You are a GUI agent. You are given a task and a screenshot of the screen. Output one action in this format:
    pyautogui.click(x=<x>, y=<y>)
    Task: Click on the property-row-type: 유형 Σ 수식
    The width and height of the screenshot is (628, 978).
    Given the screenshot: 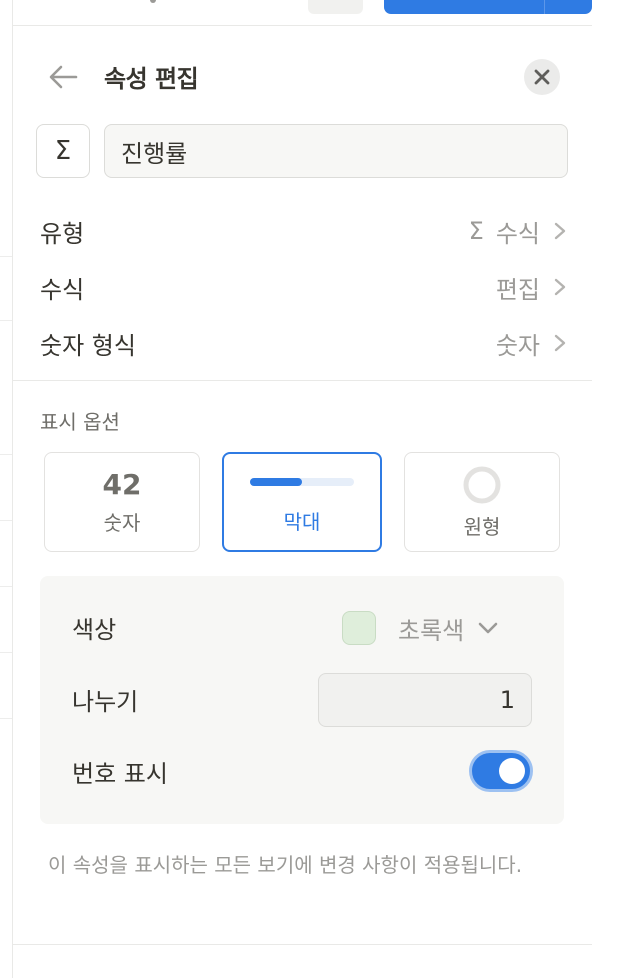 What is the action you would take?
    pyautogui.click(x=304, y=231)
    